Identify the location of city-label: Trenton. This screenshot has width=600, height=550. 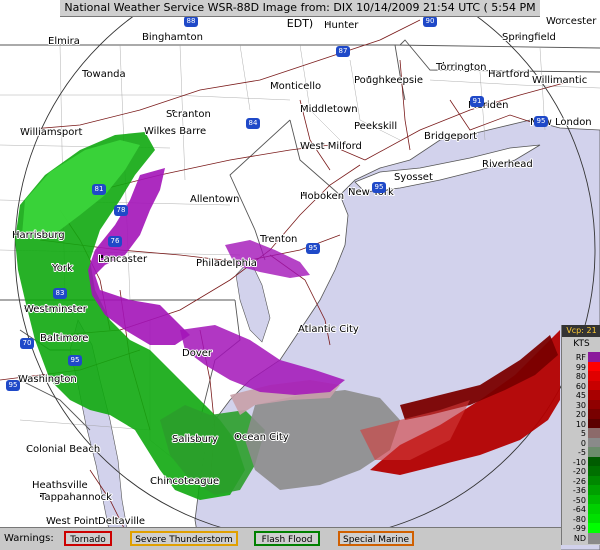
(278, 239).